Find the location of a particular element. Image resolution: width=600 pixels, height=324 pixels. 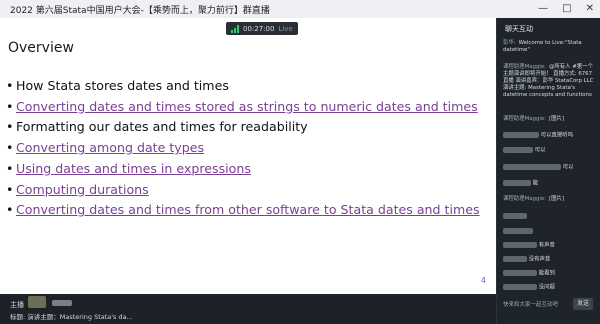

bullet-item: • How Stata stores dates and times is located at coordinates (243, 86).